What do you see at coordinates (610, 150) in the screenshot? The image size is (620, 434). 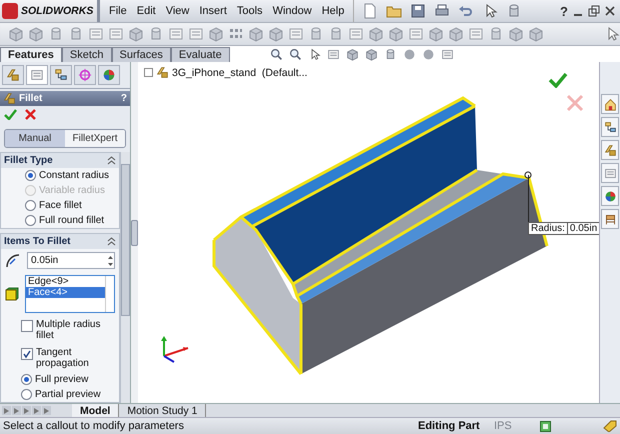 I see `gearbox-icon` at bounding box center [610, 150].